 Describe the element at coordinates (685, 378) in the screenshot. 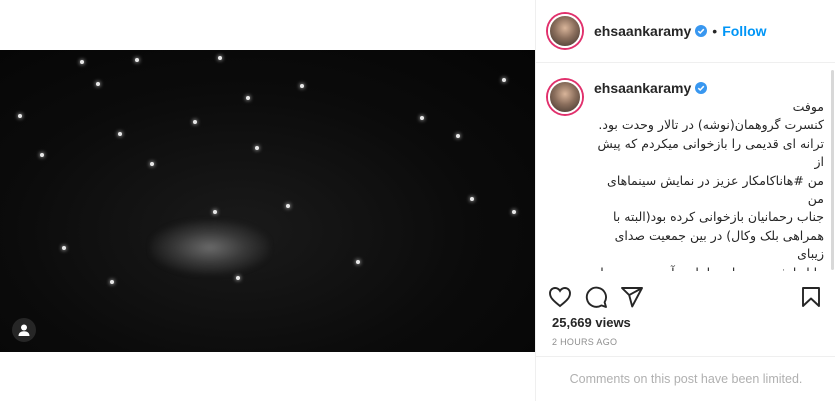

I see `comments-limited-notice: Comments on this post have been limited.` at that location.